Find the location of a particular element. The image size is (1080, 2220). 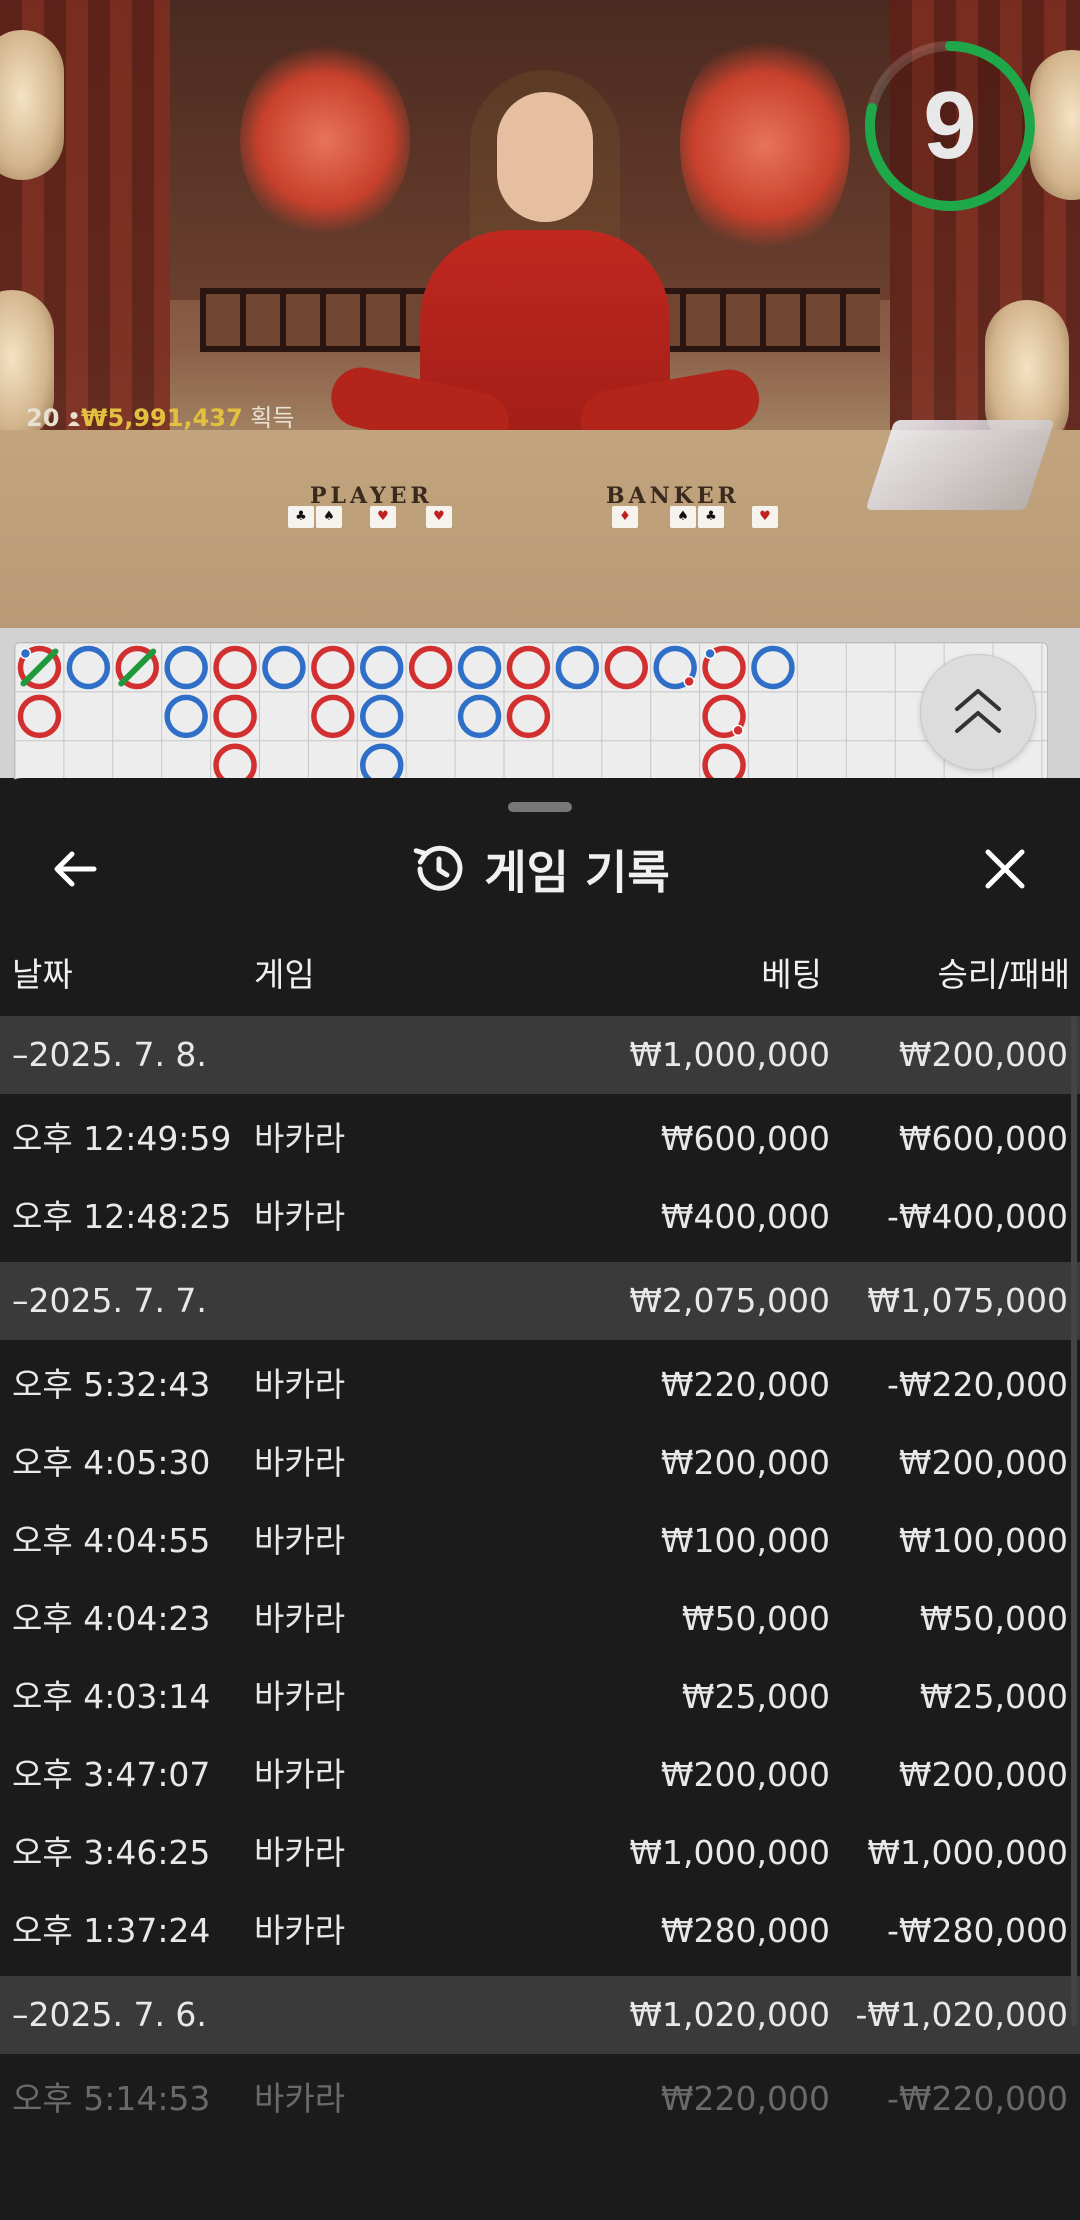

double-chevron-up-icon is located at coordinates (978, 711).